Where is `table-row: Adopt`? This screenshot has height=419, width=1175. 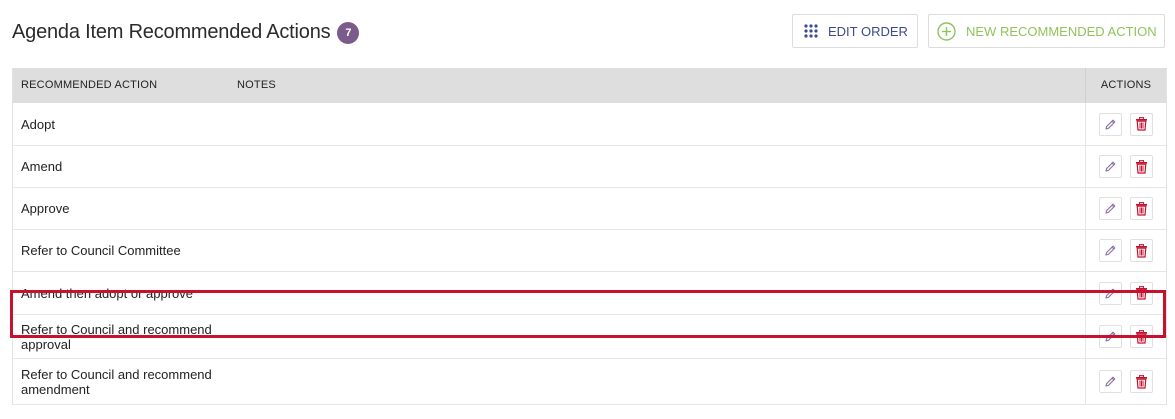
table-row: Adopt is located at coordinates (589, 124).